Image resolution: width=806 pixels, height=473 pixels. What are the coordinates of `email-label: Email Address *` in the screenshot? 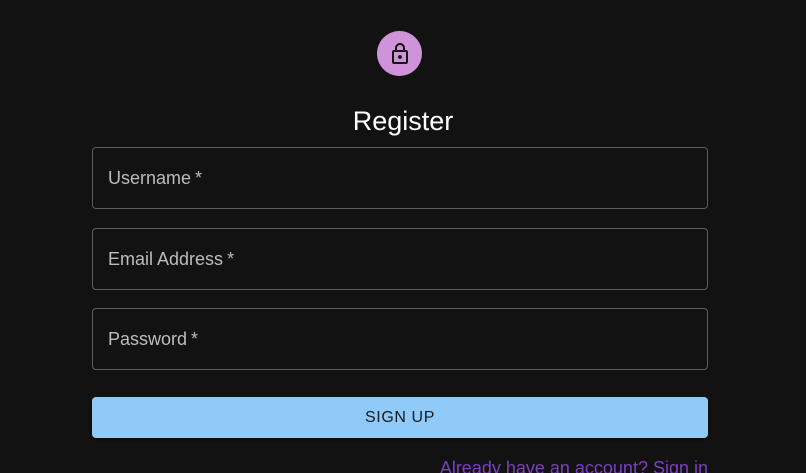 It's located at (171, 259).